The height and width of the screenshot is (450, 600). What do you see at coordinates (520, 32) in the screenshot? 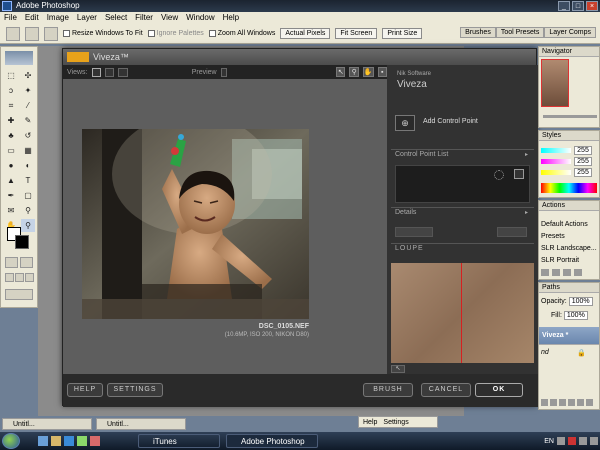
I see `tab-tool-presets: Tool Presets` at bounding box center [520, 32].